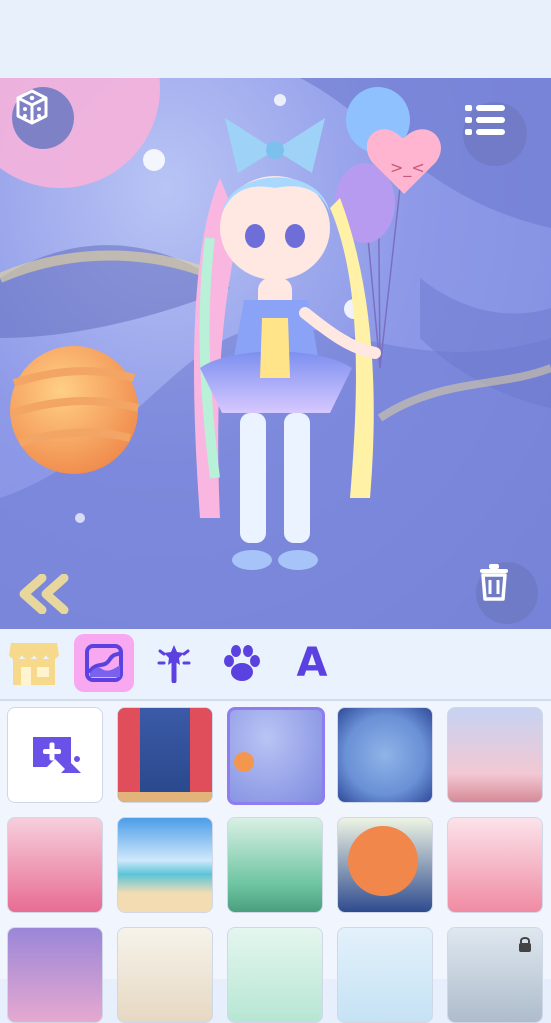  Describe the element at coordinates (201, 755) in the screenshot. I see `curtain-right` at that location.